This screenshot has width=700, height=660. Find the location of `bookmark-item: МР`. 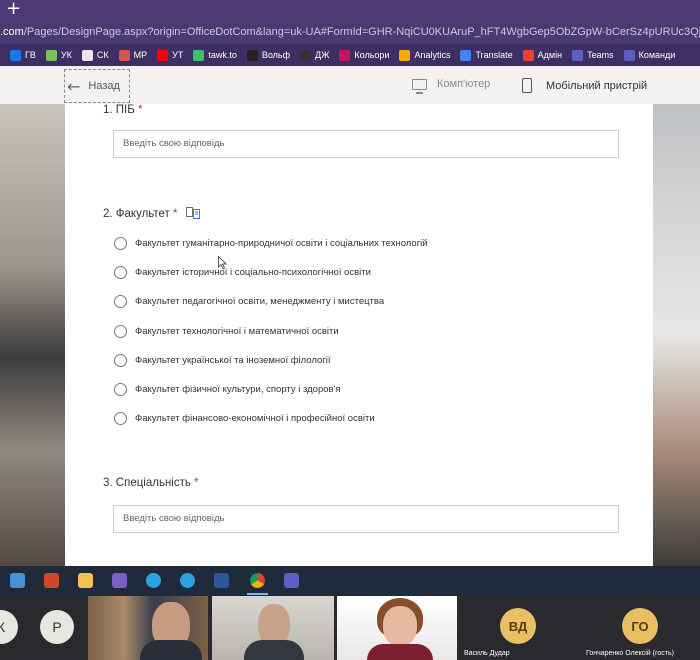

bookmark-item: МР is located at coordinates (133, 55).